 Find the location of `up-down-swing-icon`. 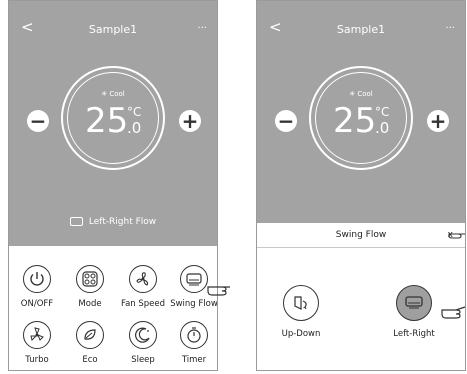

up-down-swing-icon is located at coordinates (301, 303).